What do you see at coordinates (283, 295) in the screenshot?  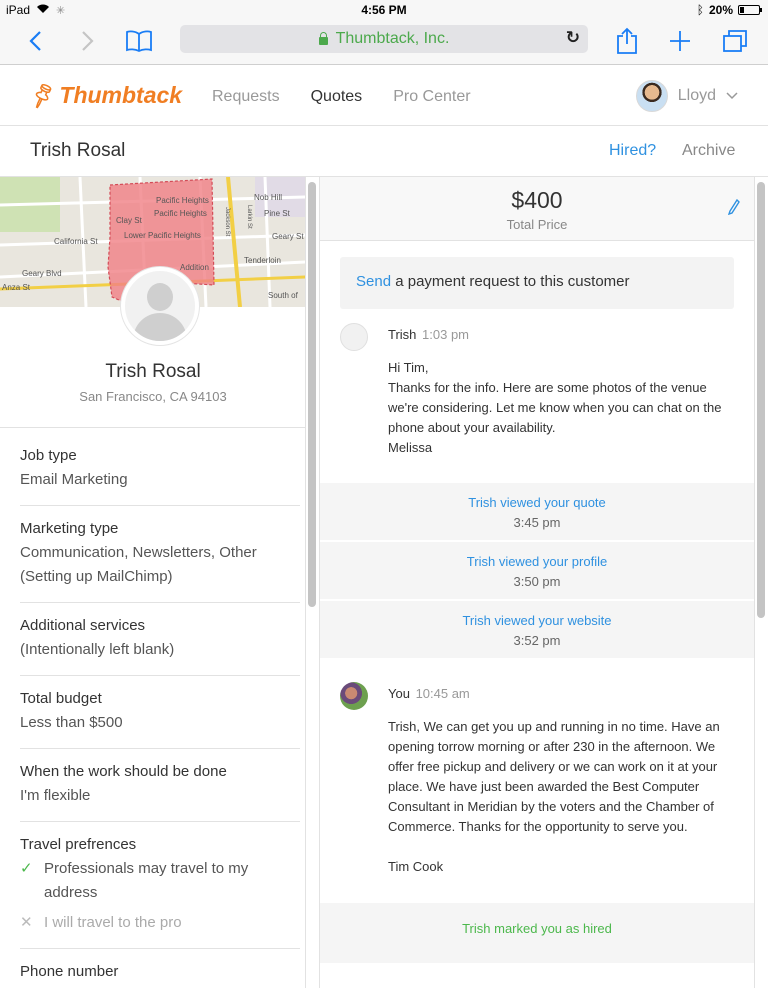 I see `map-label-south-of: South of` at bounding box center [283, 295].